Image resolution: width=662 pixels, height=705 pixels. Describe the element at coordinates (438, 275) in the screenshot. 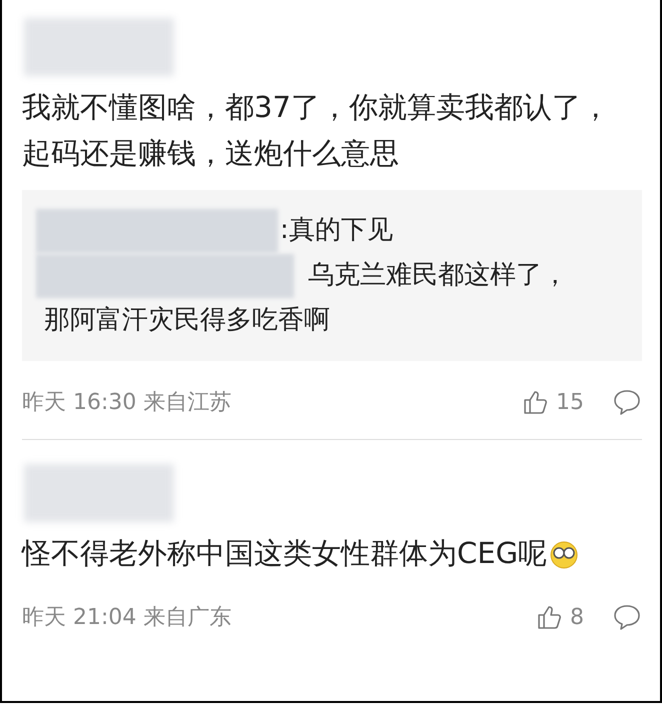

I see `reply-text: 乌克兰难民都这样了，` at that location.